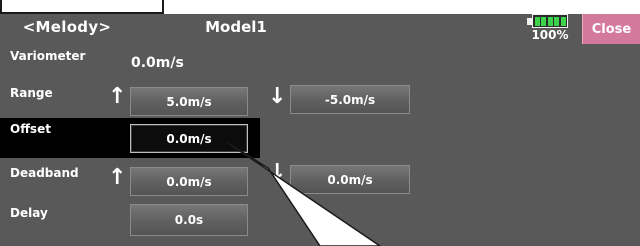 This screenshot has height=246, width=640. What do you see at coordinates (550, 21) in the screenshot?
I see `battery-icon` at bounding box center [550, 21].